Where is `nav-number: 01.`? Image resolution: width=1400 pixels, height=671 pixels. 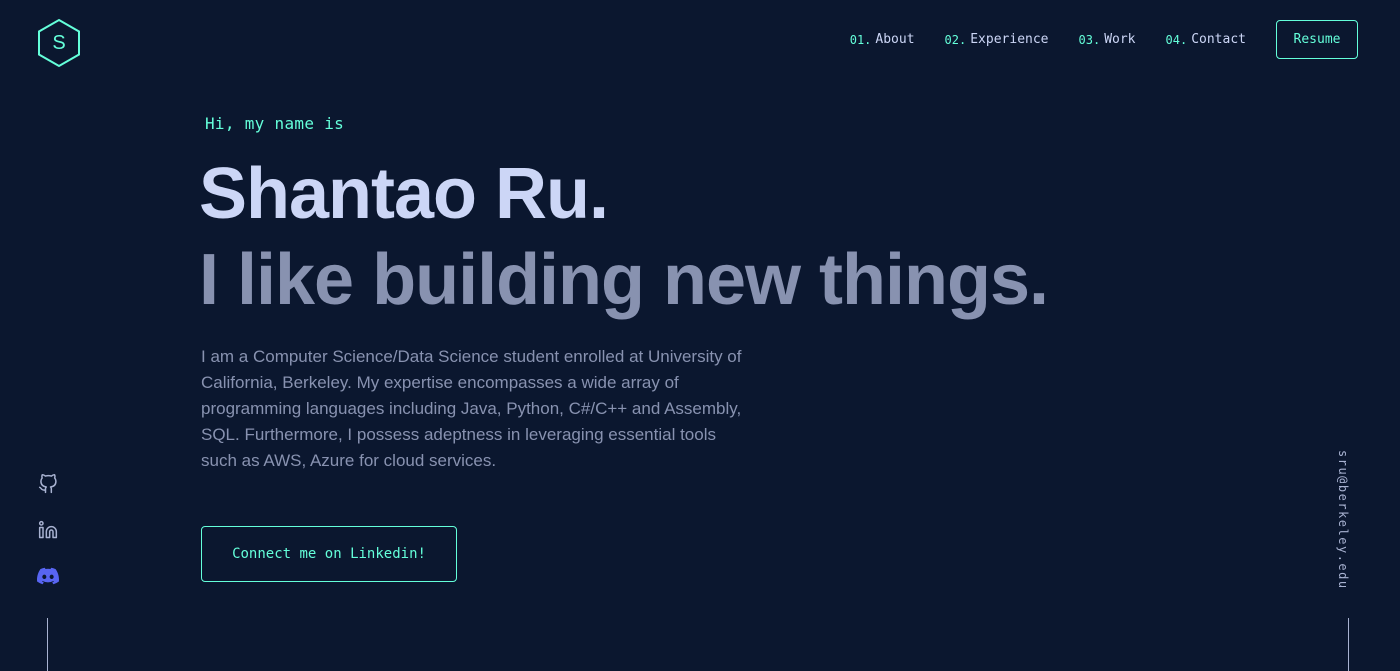 nav-number: 01. is located at coordinates (860, 39).